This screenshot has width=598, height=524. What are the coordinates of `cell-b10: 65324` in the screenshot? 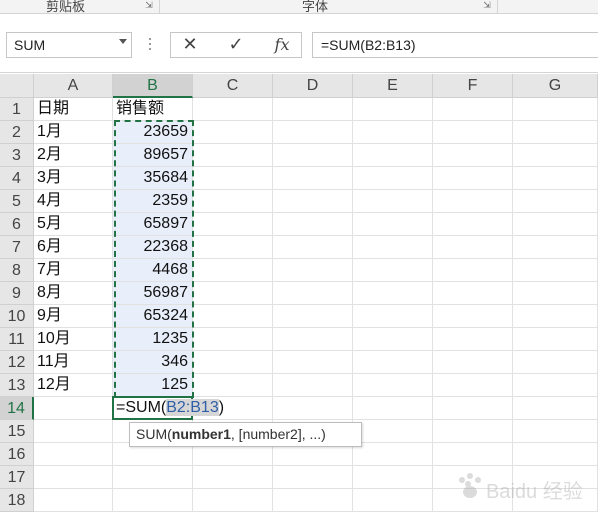 It's located at (153, 316).